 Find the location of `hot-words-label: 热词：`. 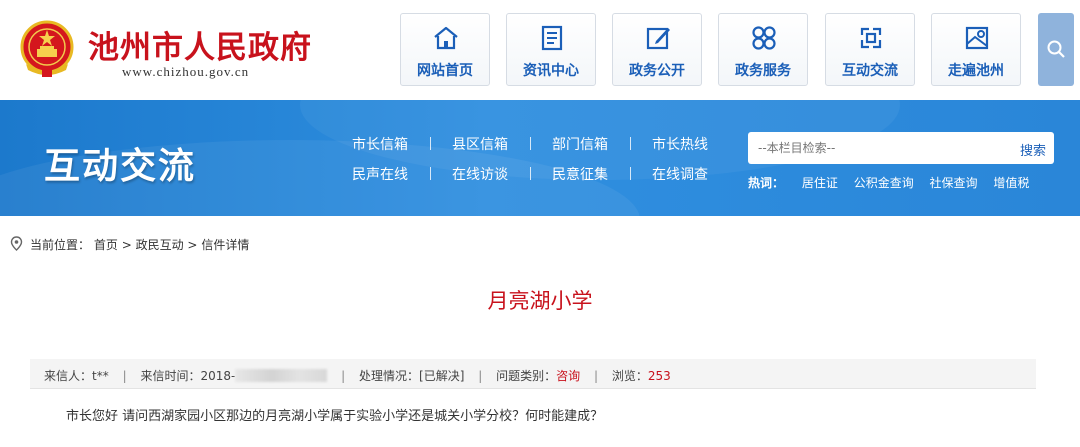

hot-words-label: 热词： is located at coordinates (766, 183).